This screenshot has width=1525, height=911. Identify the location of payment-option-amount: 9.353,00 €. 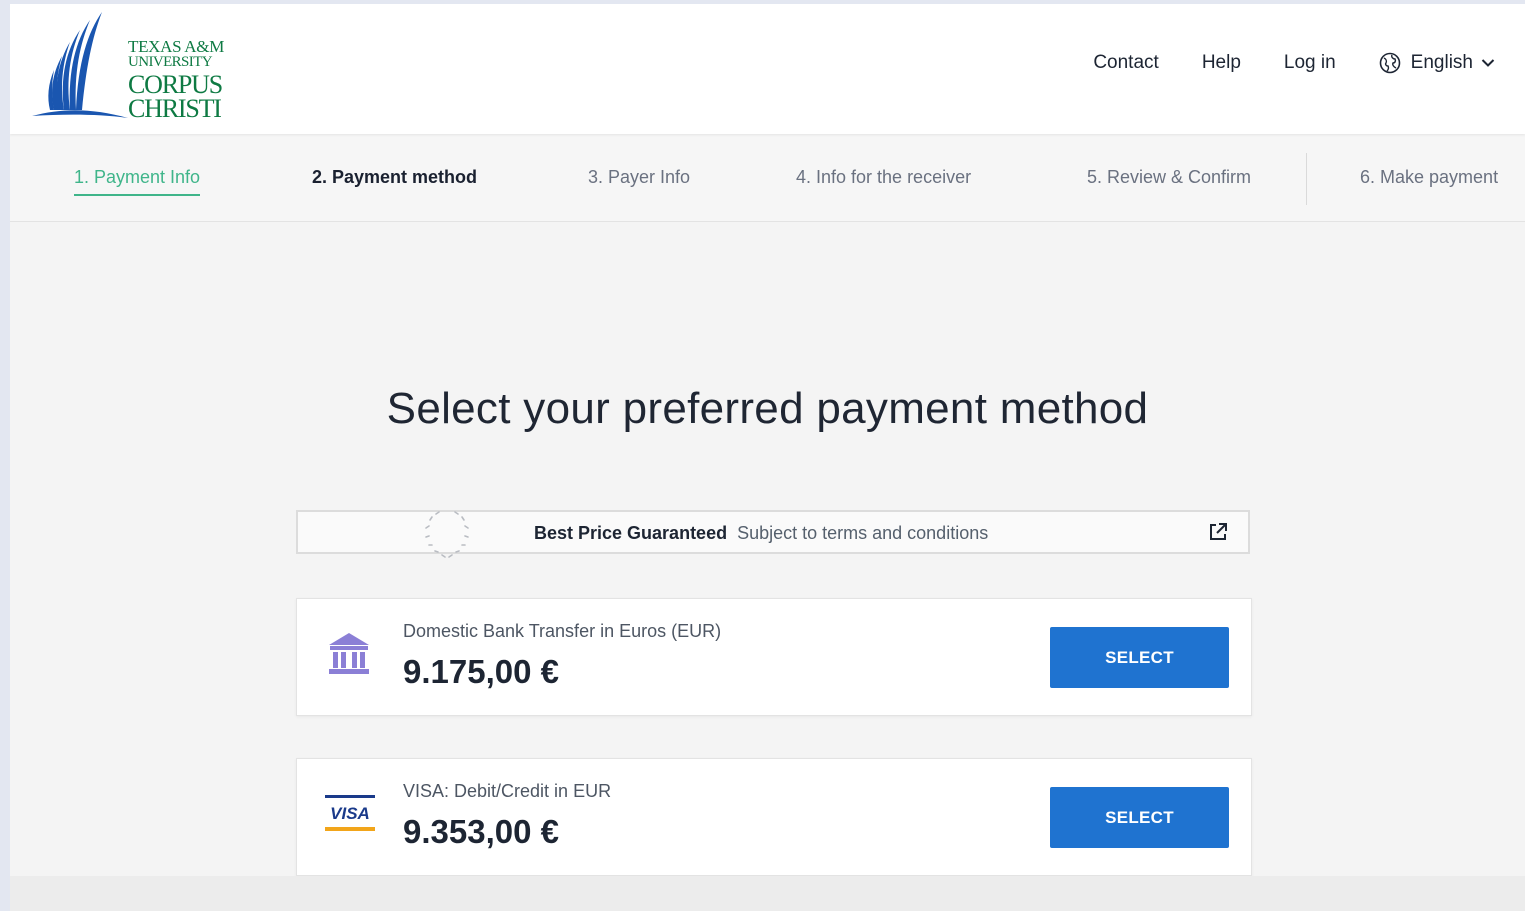
(481, 831).